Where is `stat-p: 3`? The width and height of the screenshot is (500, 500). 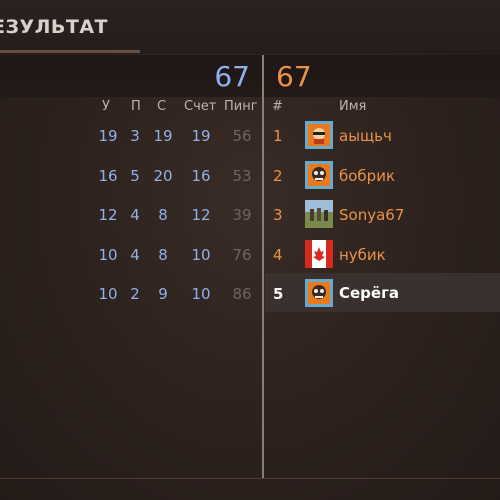 stat-p: 3 is located at coordinates (135, 136).